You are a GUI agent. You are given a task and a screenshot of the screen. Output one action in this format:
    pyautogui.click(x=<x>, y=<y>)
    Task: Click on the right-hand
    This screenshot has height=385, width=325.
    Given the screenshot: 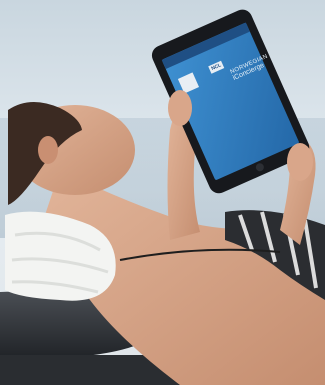 What is the action you would take?
    pyautogui.click(x=300, y=162)
    